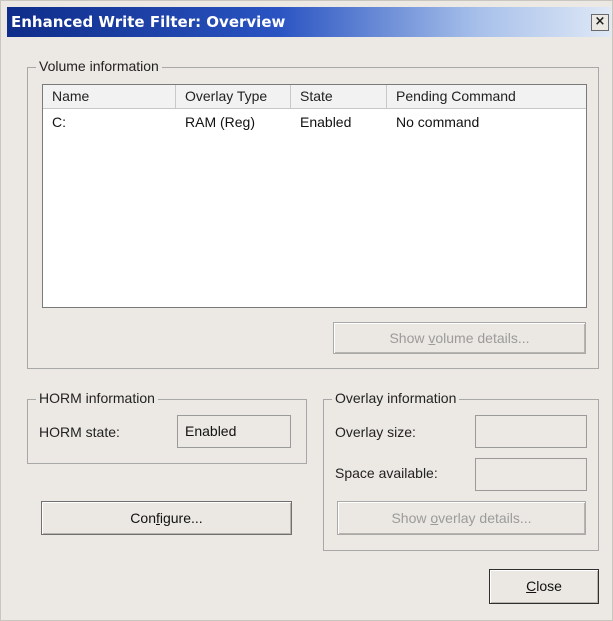 Image resolution: width=613 pixels, height=621 pixels. I want to click on close-icon: ×, so click(600, 21).